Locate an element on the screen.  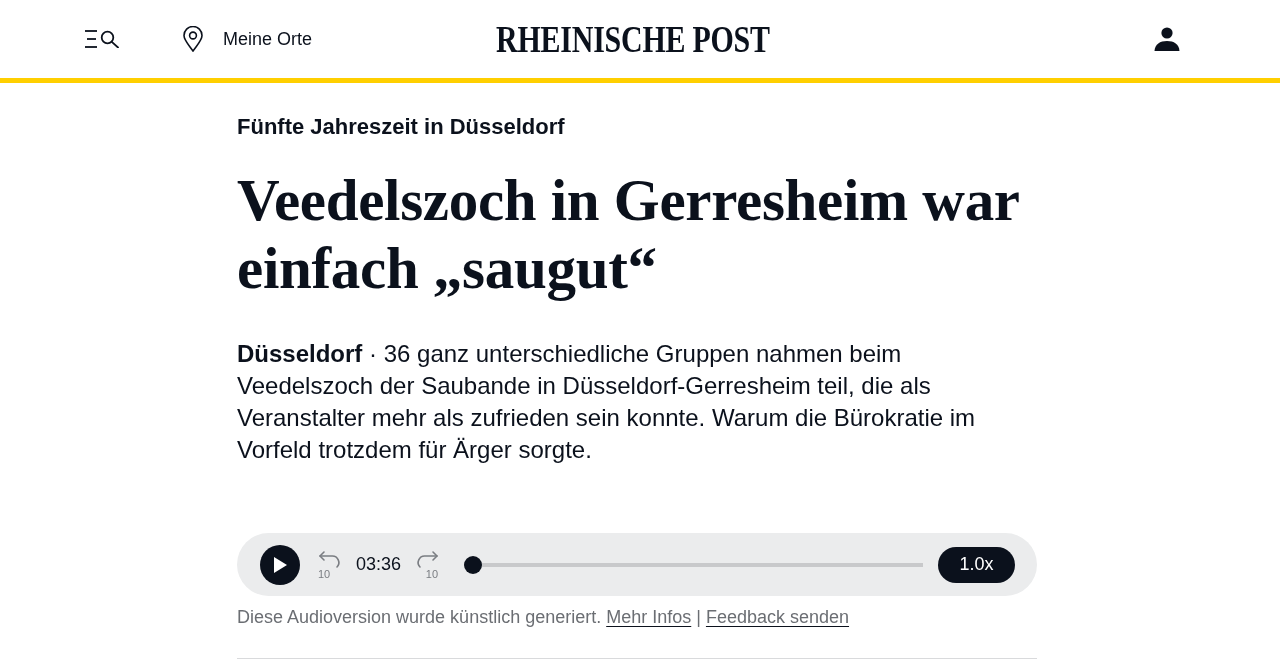
menu-search-icon is located at coordinates (102, 39).